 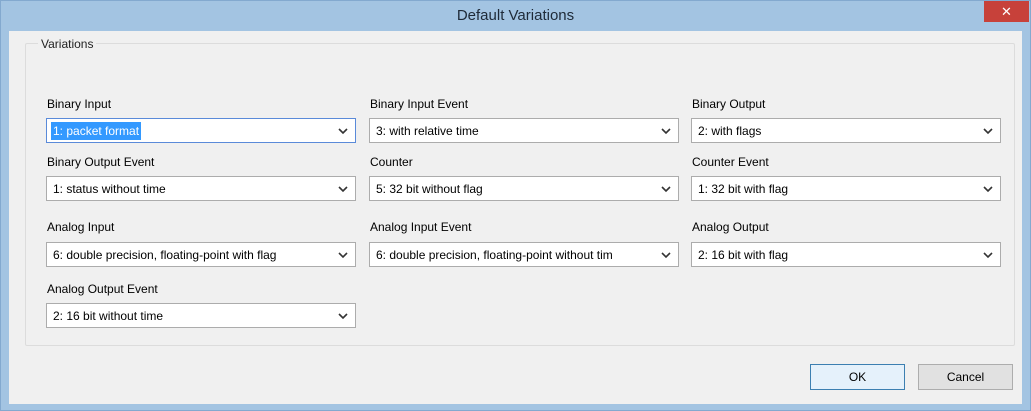 I want to click on window-title: Default Variations, so click(x=515, y=15).